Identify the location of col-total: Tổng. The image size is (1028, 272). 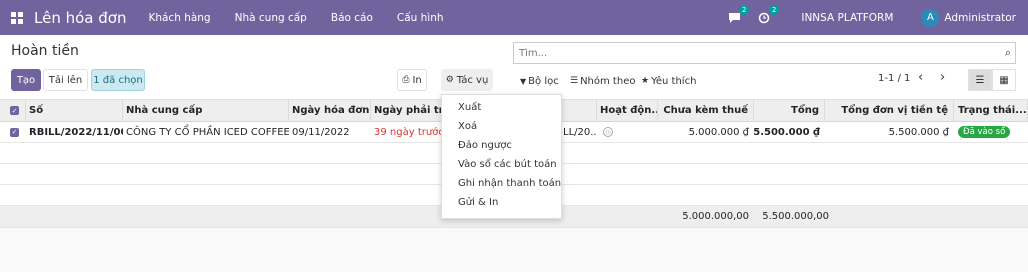
(789, 110).